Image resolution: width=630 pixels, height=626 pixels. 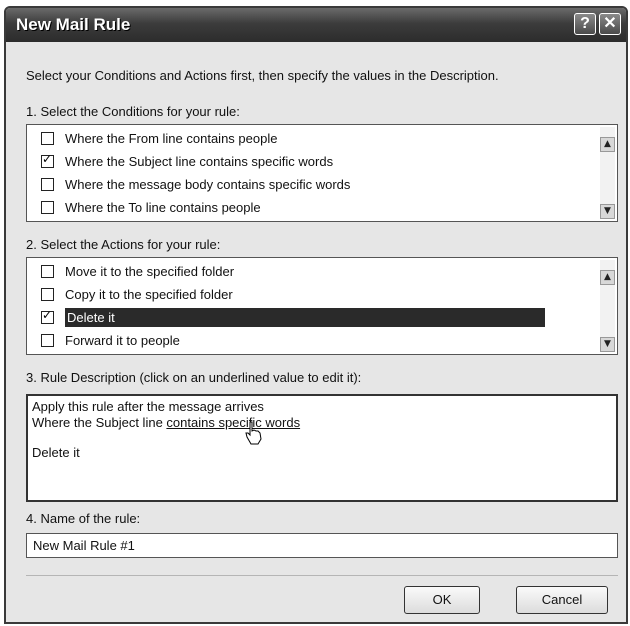 What do you see at coordinates (322, 138) in the screenshot?
I see `condition-item-from: Where the From line contains people` at bounding box center [322, 138].